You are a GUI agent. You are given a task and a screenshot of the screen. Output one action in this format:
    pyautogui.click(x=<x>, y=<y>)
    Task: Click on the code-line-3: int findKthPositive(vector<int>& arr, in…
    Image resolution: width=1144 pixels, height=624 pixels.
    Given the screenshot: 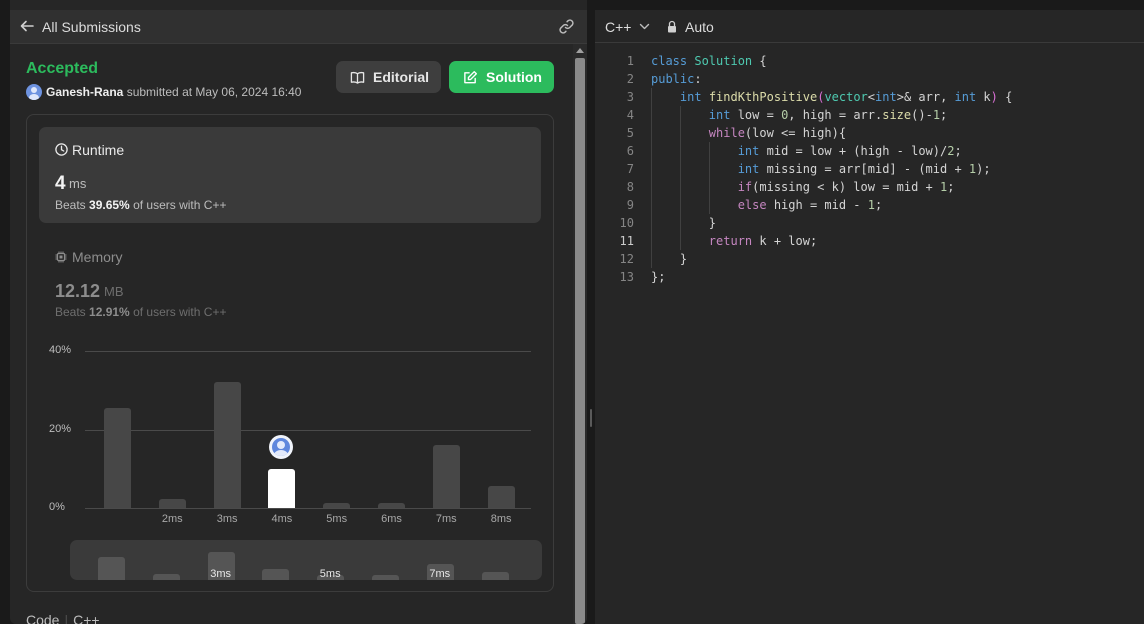 What is the action you would take?
    pyautogui.click(x=846, y=97)
    